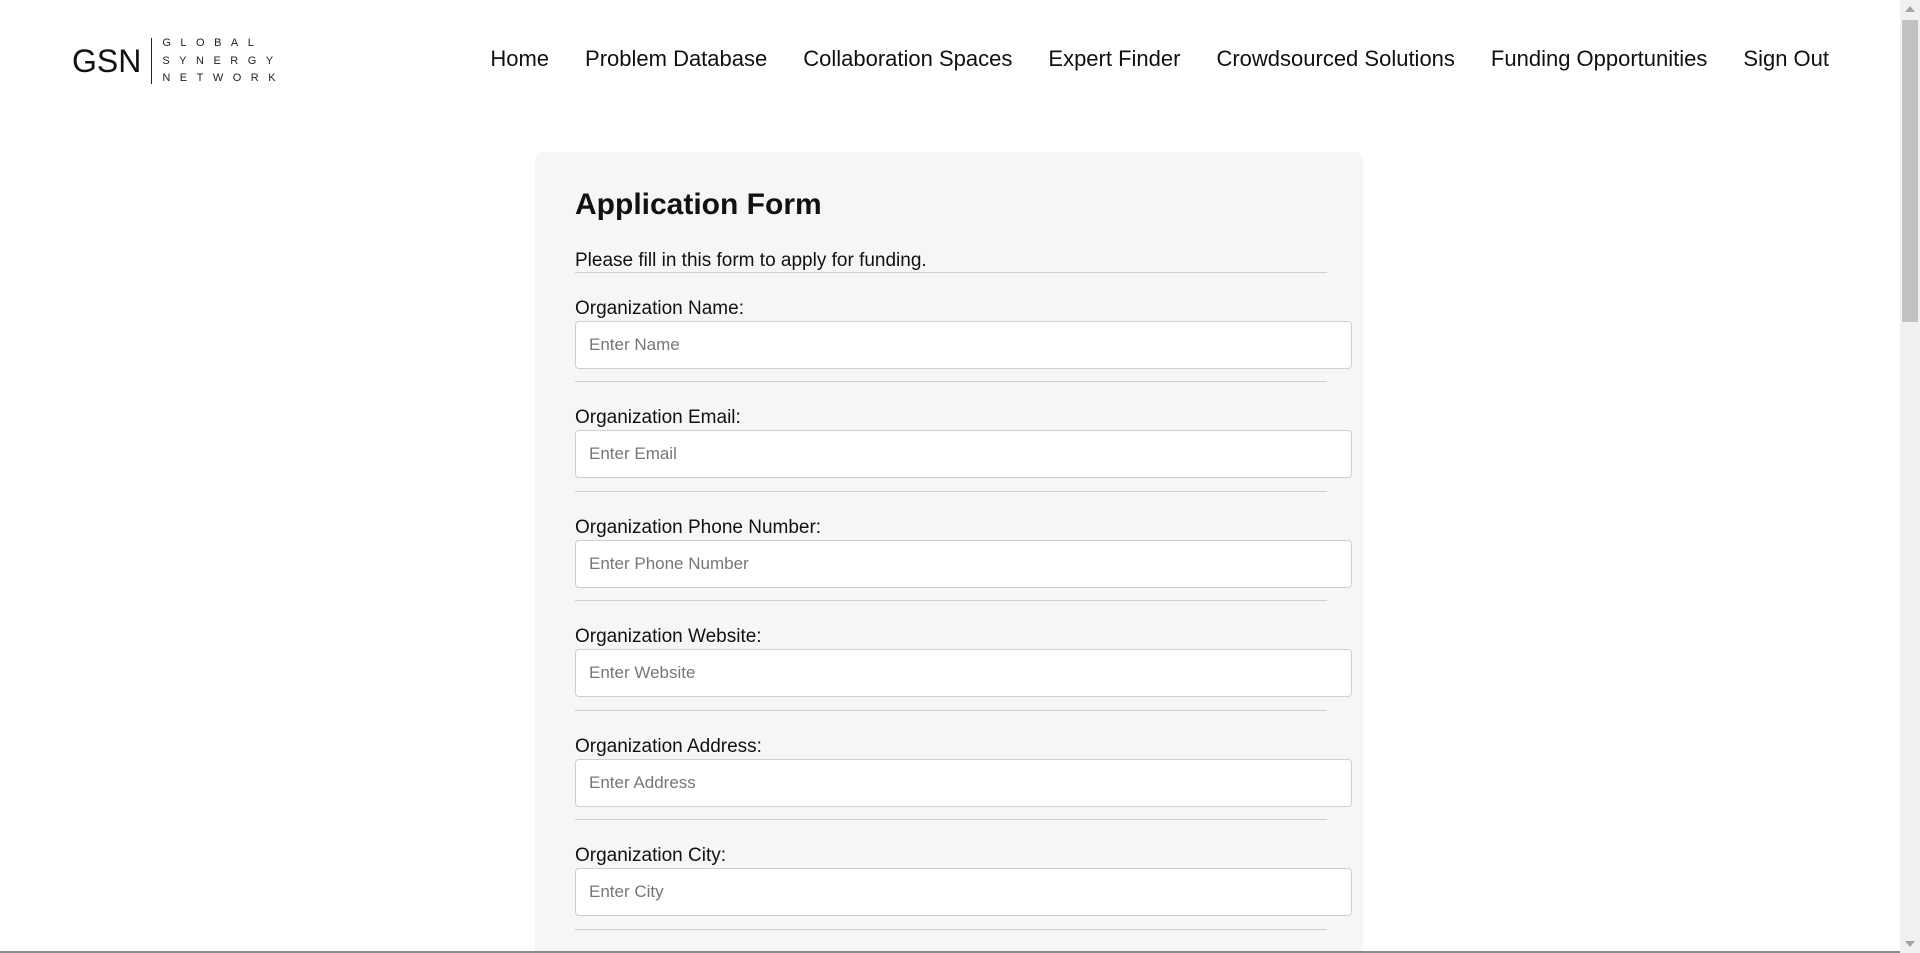 The width and height of the screenshot is (1920, 953). Describe the element at coordinates (963, 564) in the screenshot. I see `organization-phone-input` at that location.